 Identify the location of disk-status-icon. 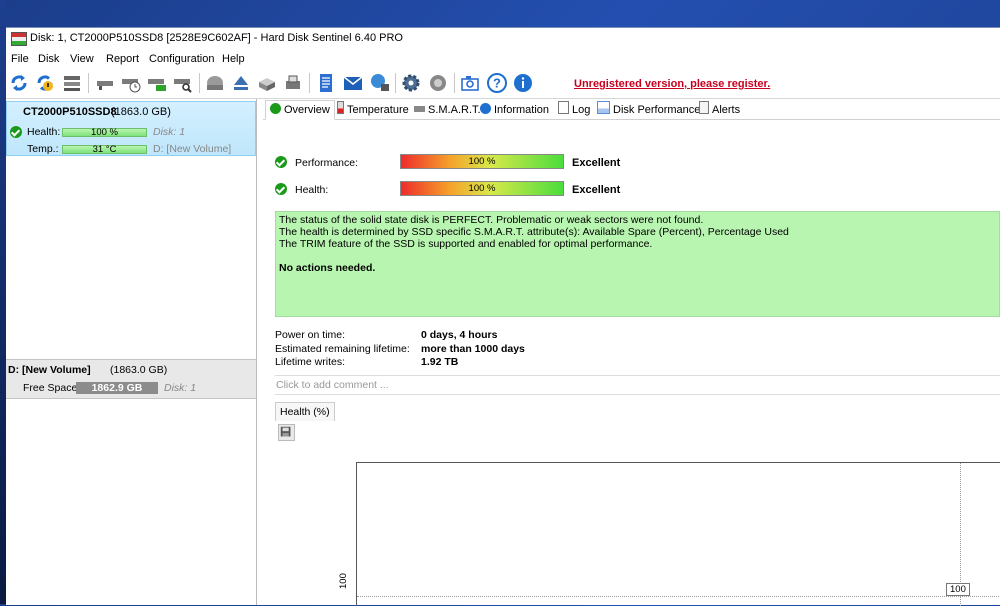
(105, 83).